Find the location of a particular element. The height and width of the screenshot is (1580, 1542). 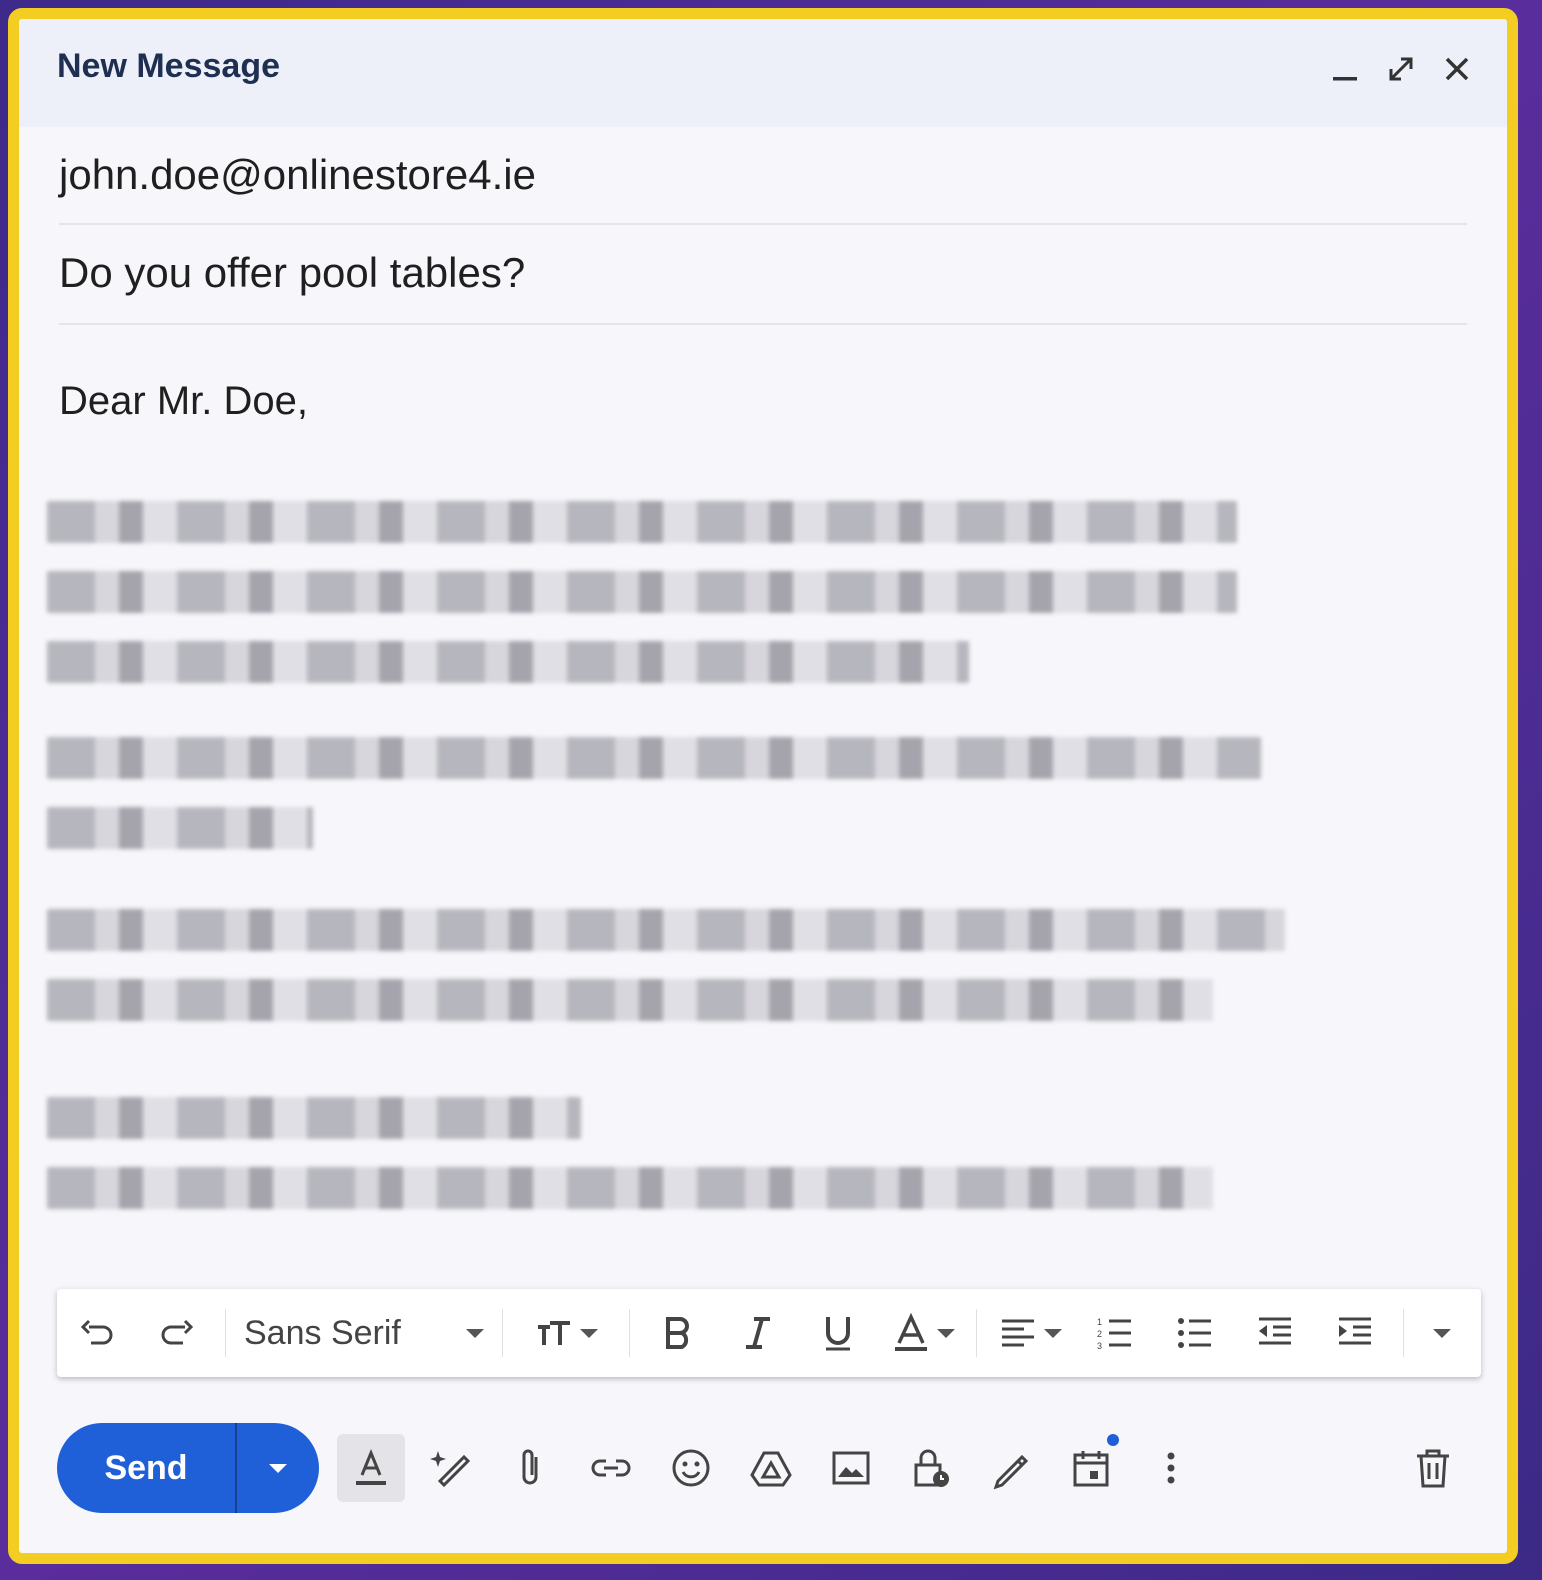

schedule-event-icon is located at coordinates (1091, 1468).